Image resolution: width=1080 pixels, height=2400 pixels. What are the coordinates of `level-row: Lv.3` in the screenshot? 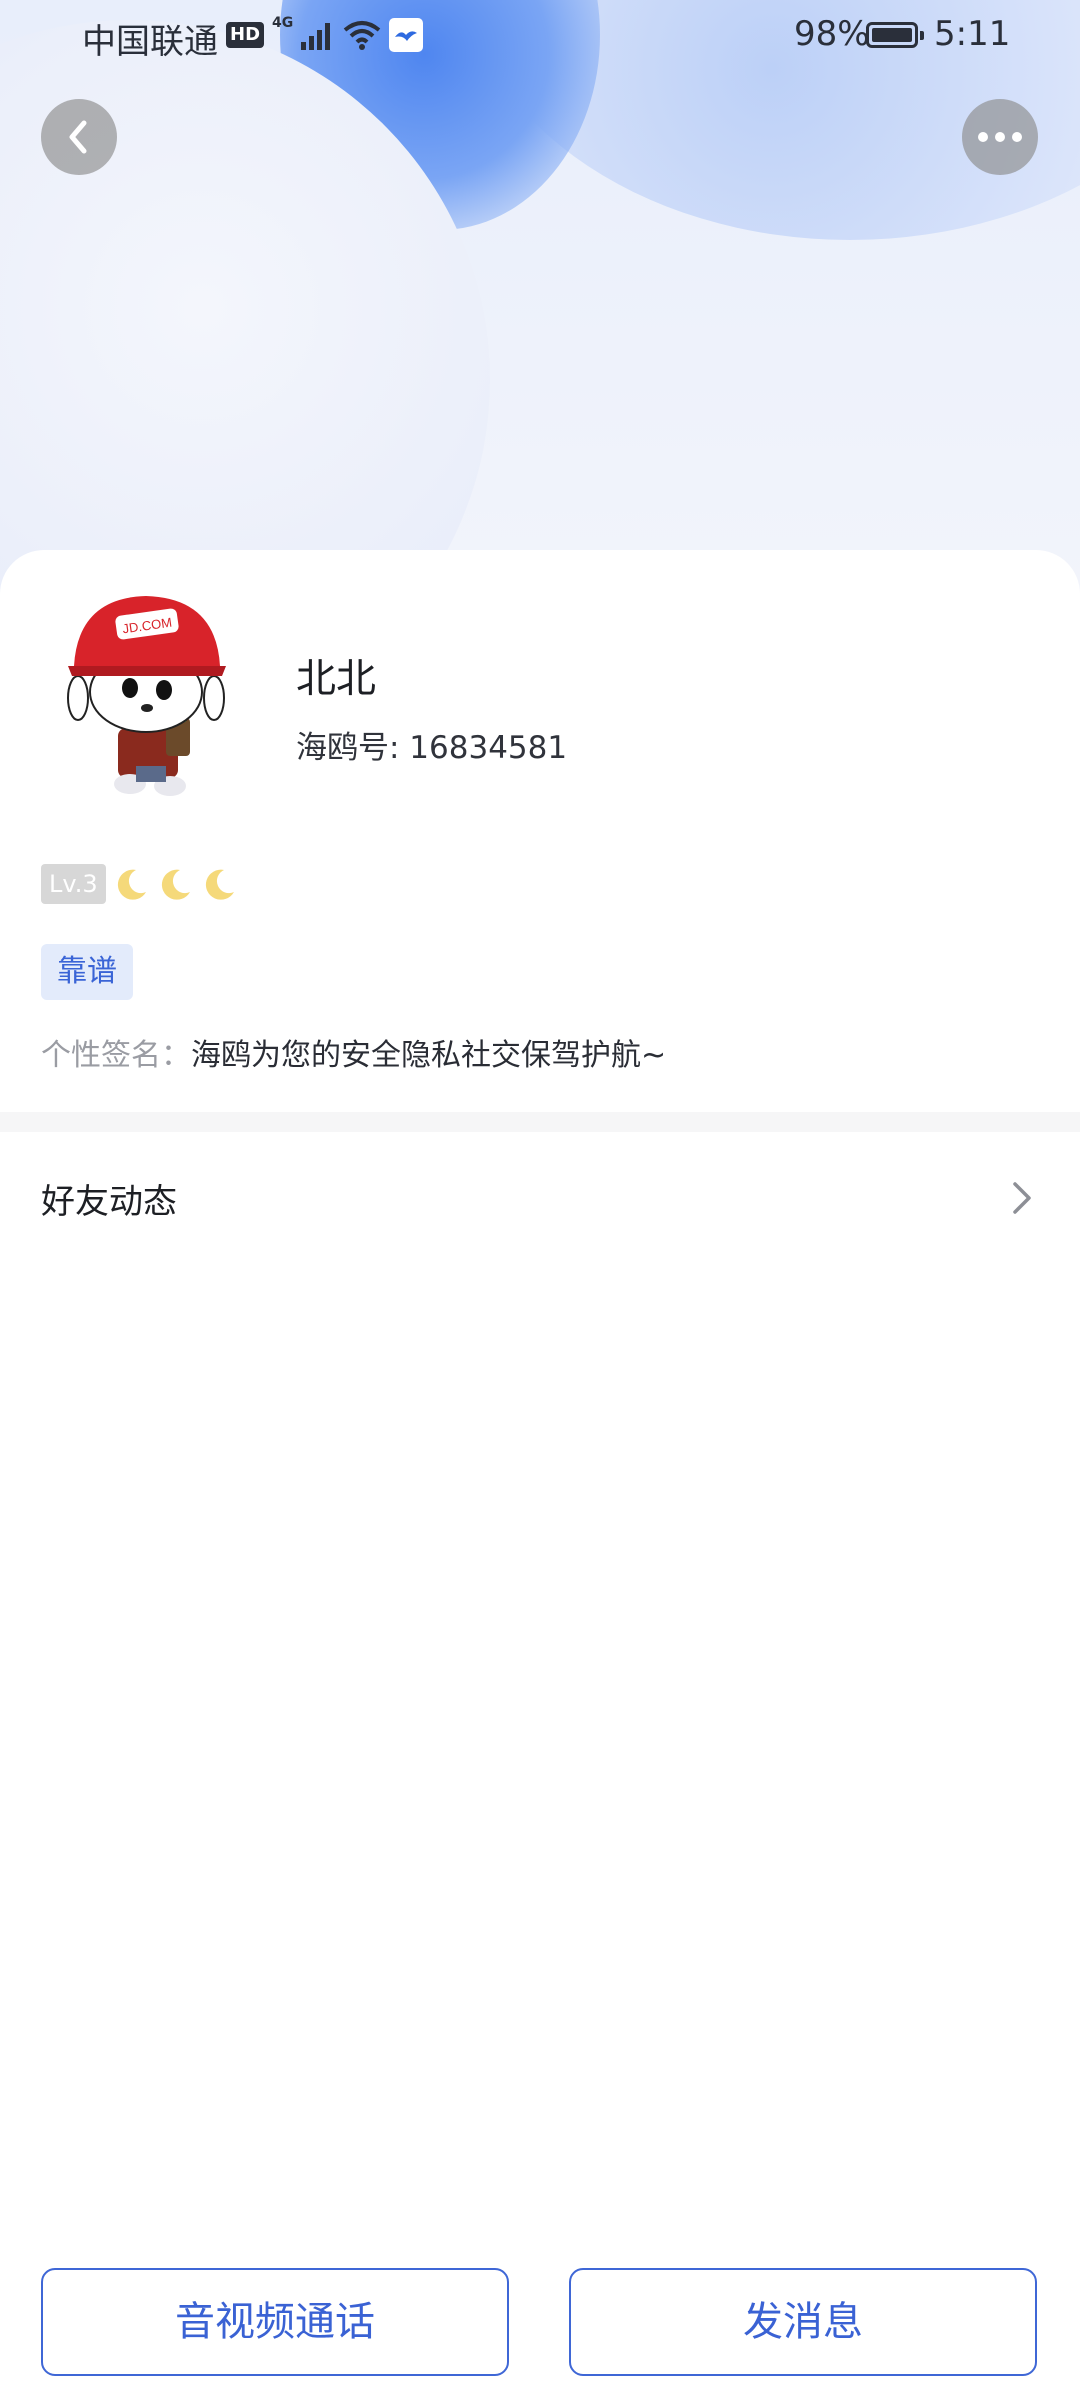 It's located at (139, 884).